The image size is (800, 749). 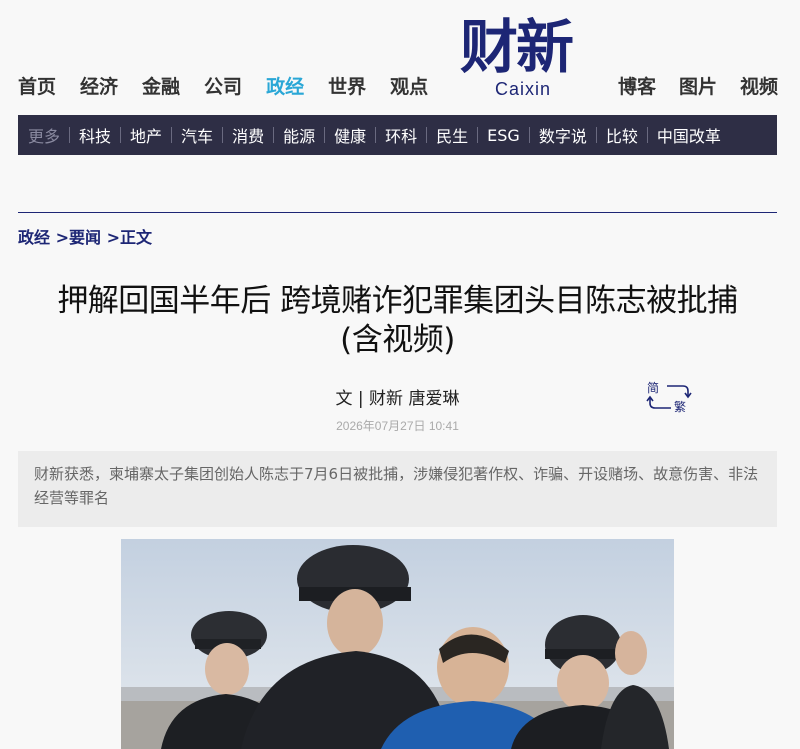 What do you see at coordinates (397, 426) in the screenshot?
I see `article-date: 2026年07月27日 10:41` at bounding box center [397, 426].